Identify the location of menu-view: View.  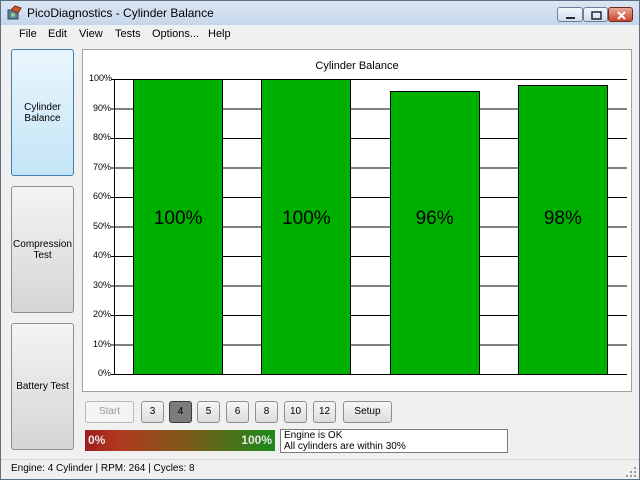
(91, 34).